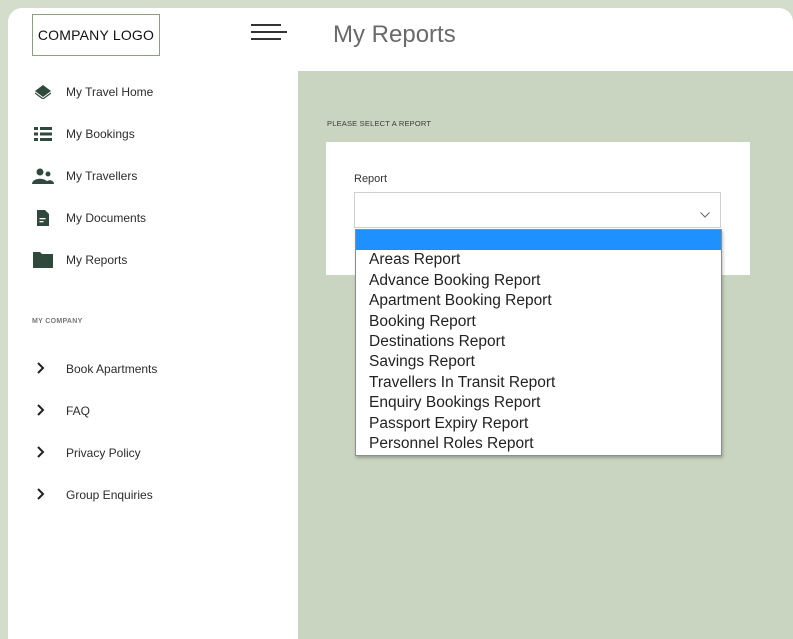  I want to click on sidebar-item-bookings: My Bookings, so click(157, 134).